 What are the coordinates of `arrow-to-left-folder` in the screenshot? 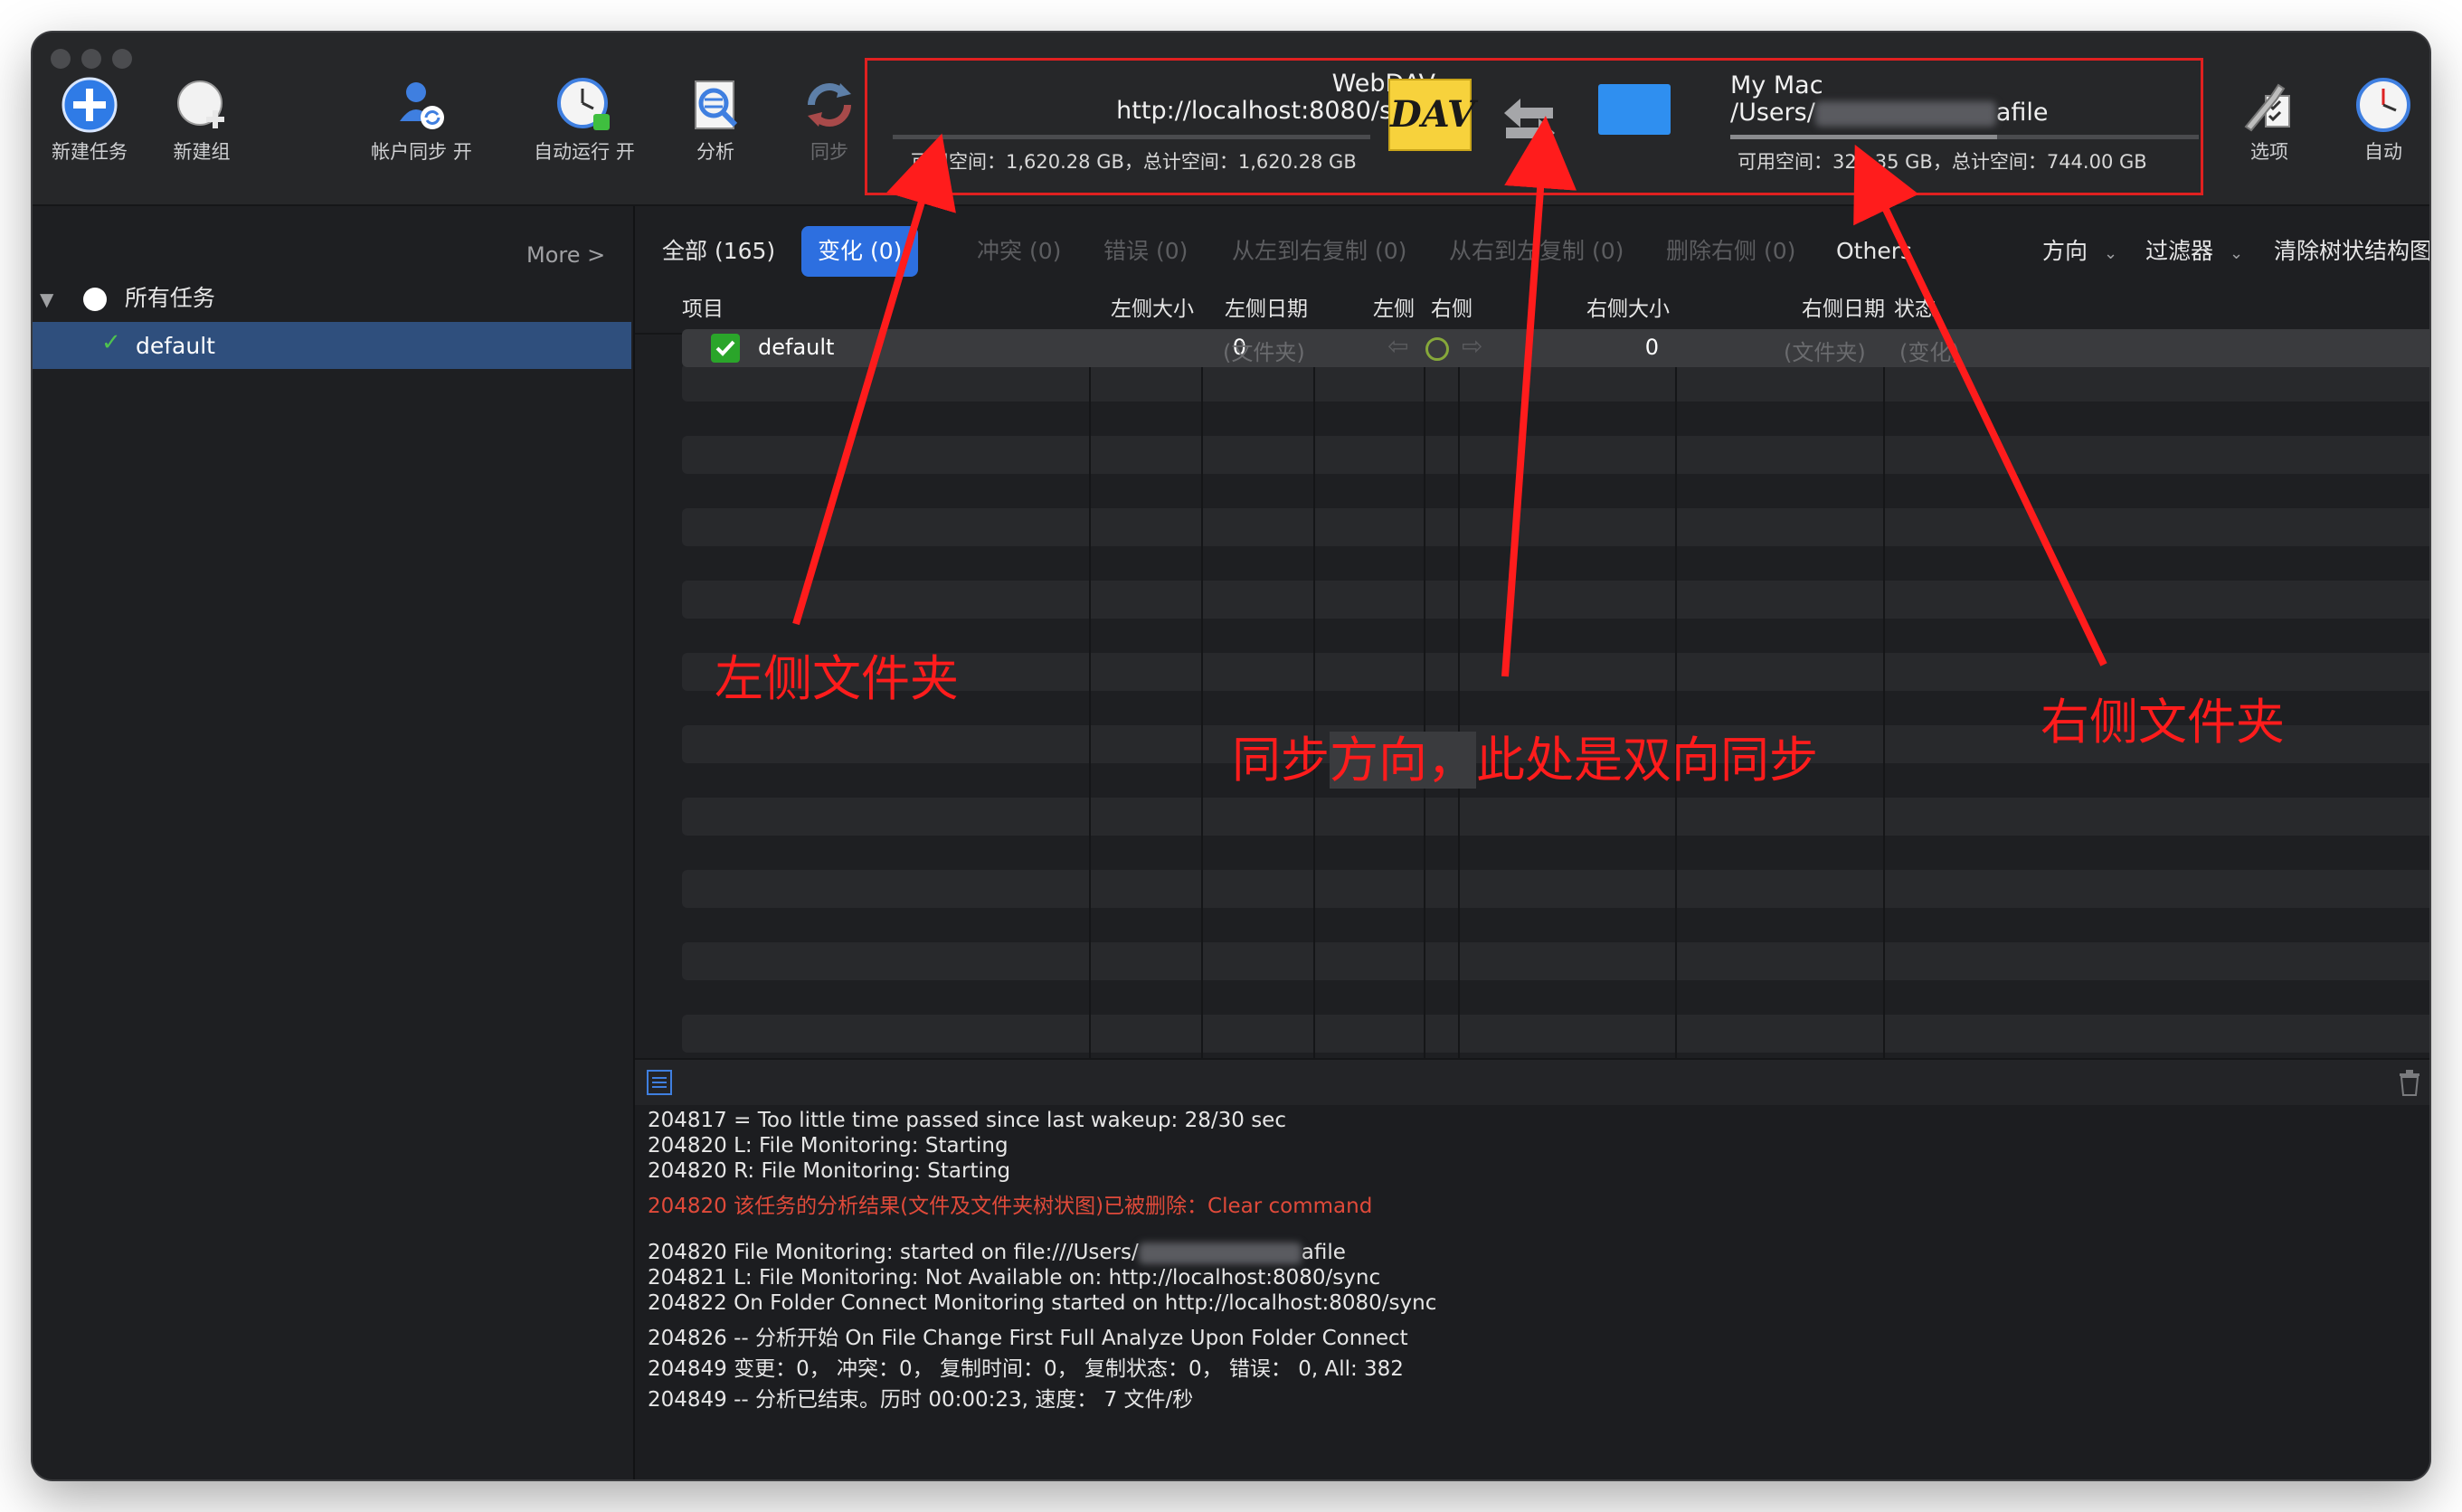 It's located at (874, 379).